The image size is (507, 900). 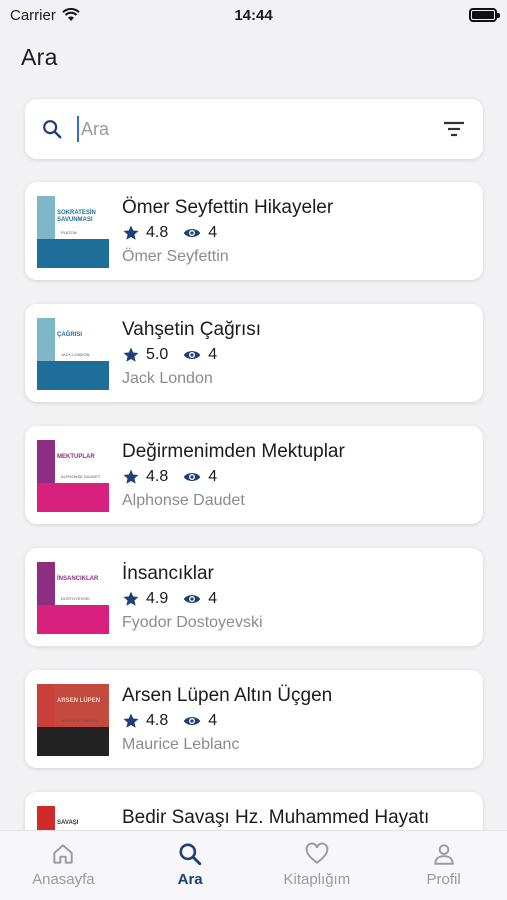 What do you see at coordinates (81, 476) in the screenshot?
I see `cover-subtitle: ALPHONSE DAUDET` at bounding box center [81, 476].